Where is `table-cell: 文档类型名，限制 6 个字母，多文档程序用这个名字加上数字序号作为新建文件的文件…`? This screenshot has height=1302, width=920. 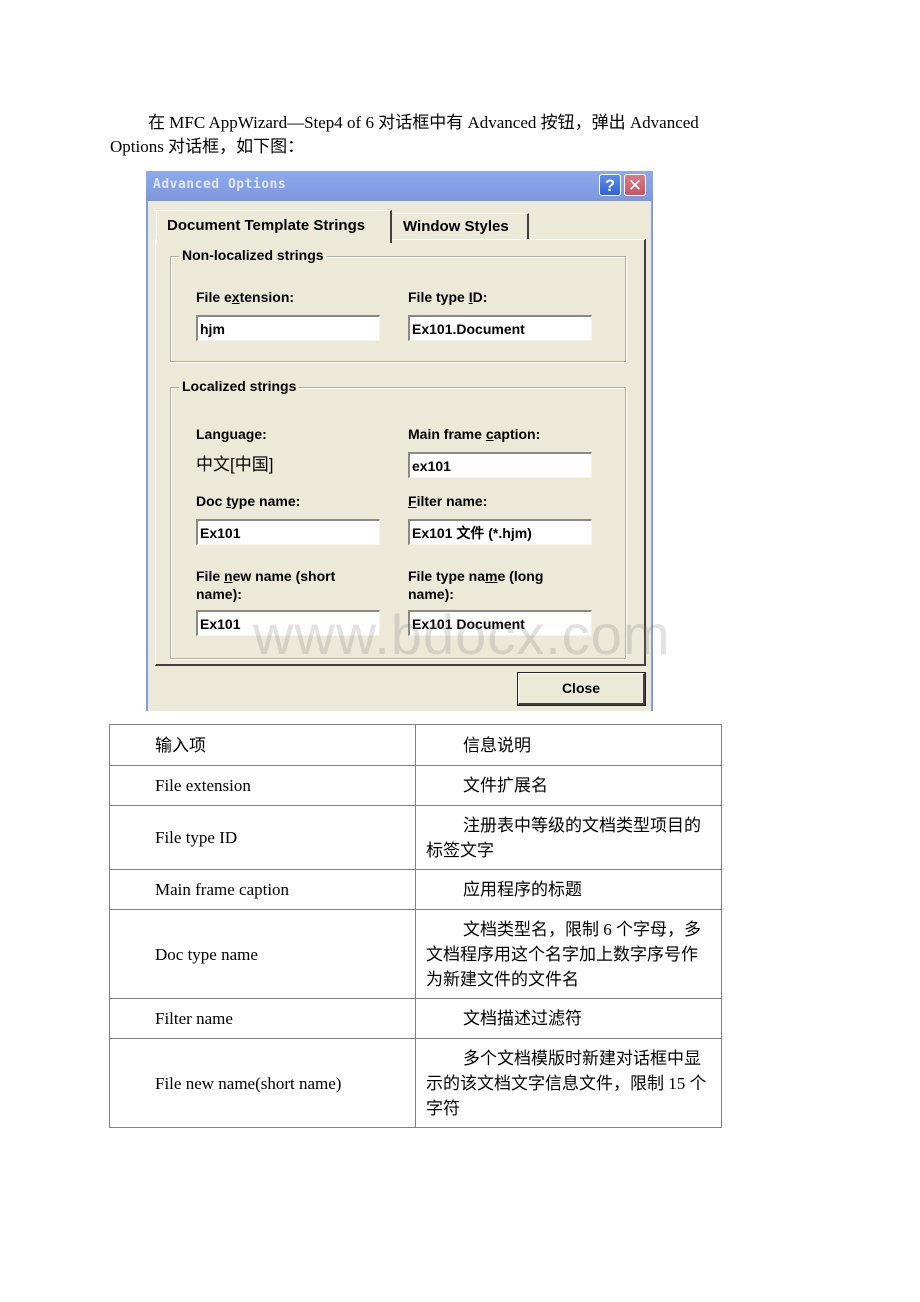
table-cell: 文档类型名，限制 6 个字母，多文档程序用这个名字加上数字序号作为新建文件的文件… is located at coordinates (568, 954).